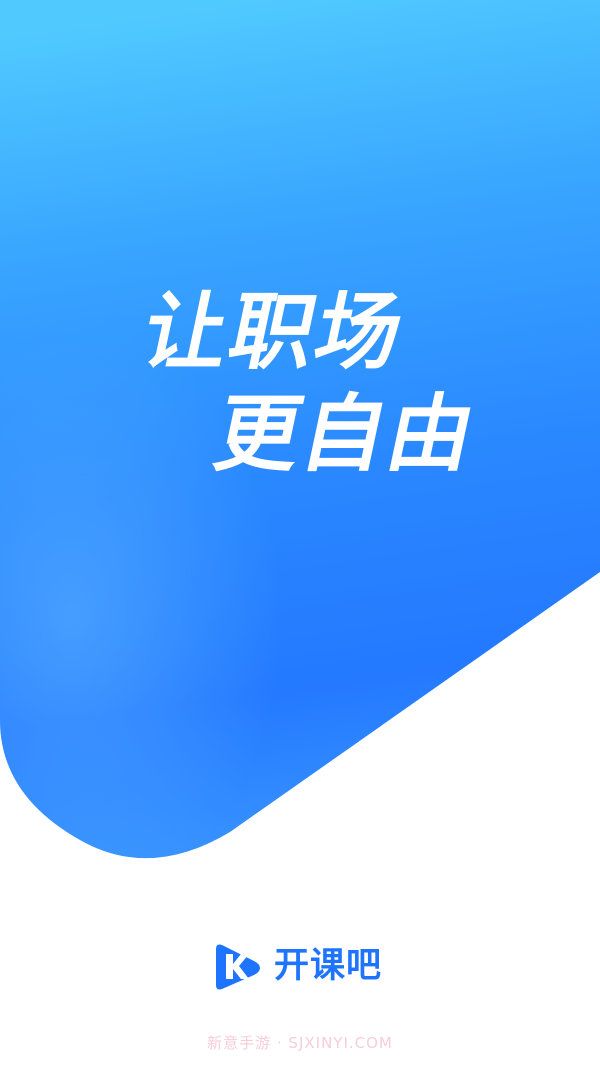 The image size is (600, 1067). Describe the element at coordinates (300, 1043) in the screenshot. I see `watermark-text: 新意手游 · SJXINYI.COM` at that location.